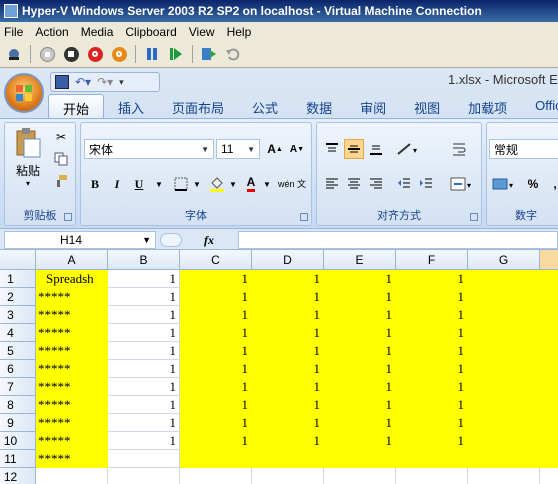 This screenshot has width=558, height=484. Describe the element at coordinates (47, 54) in the screenshot. I see `turn-off-icon` at that location.